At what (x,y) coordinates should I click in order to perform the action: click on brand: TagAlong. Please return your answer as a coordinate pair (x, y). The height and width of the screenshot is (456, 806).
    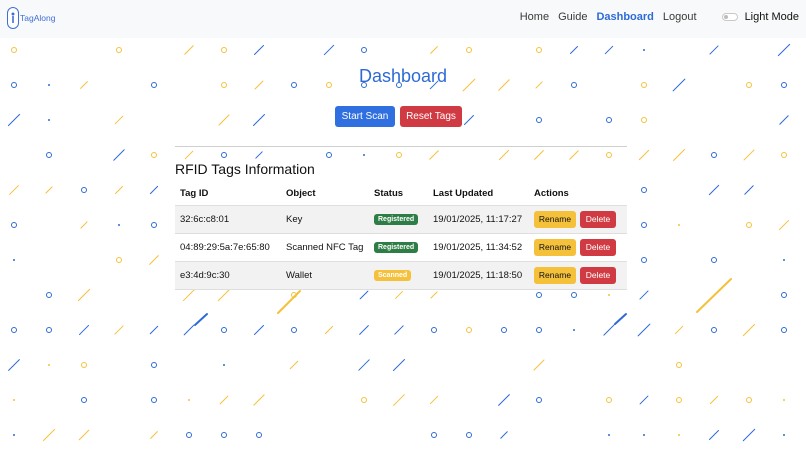
    Looking at the image, I should click on (31, 18).